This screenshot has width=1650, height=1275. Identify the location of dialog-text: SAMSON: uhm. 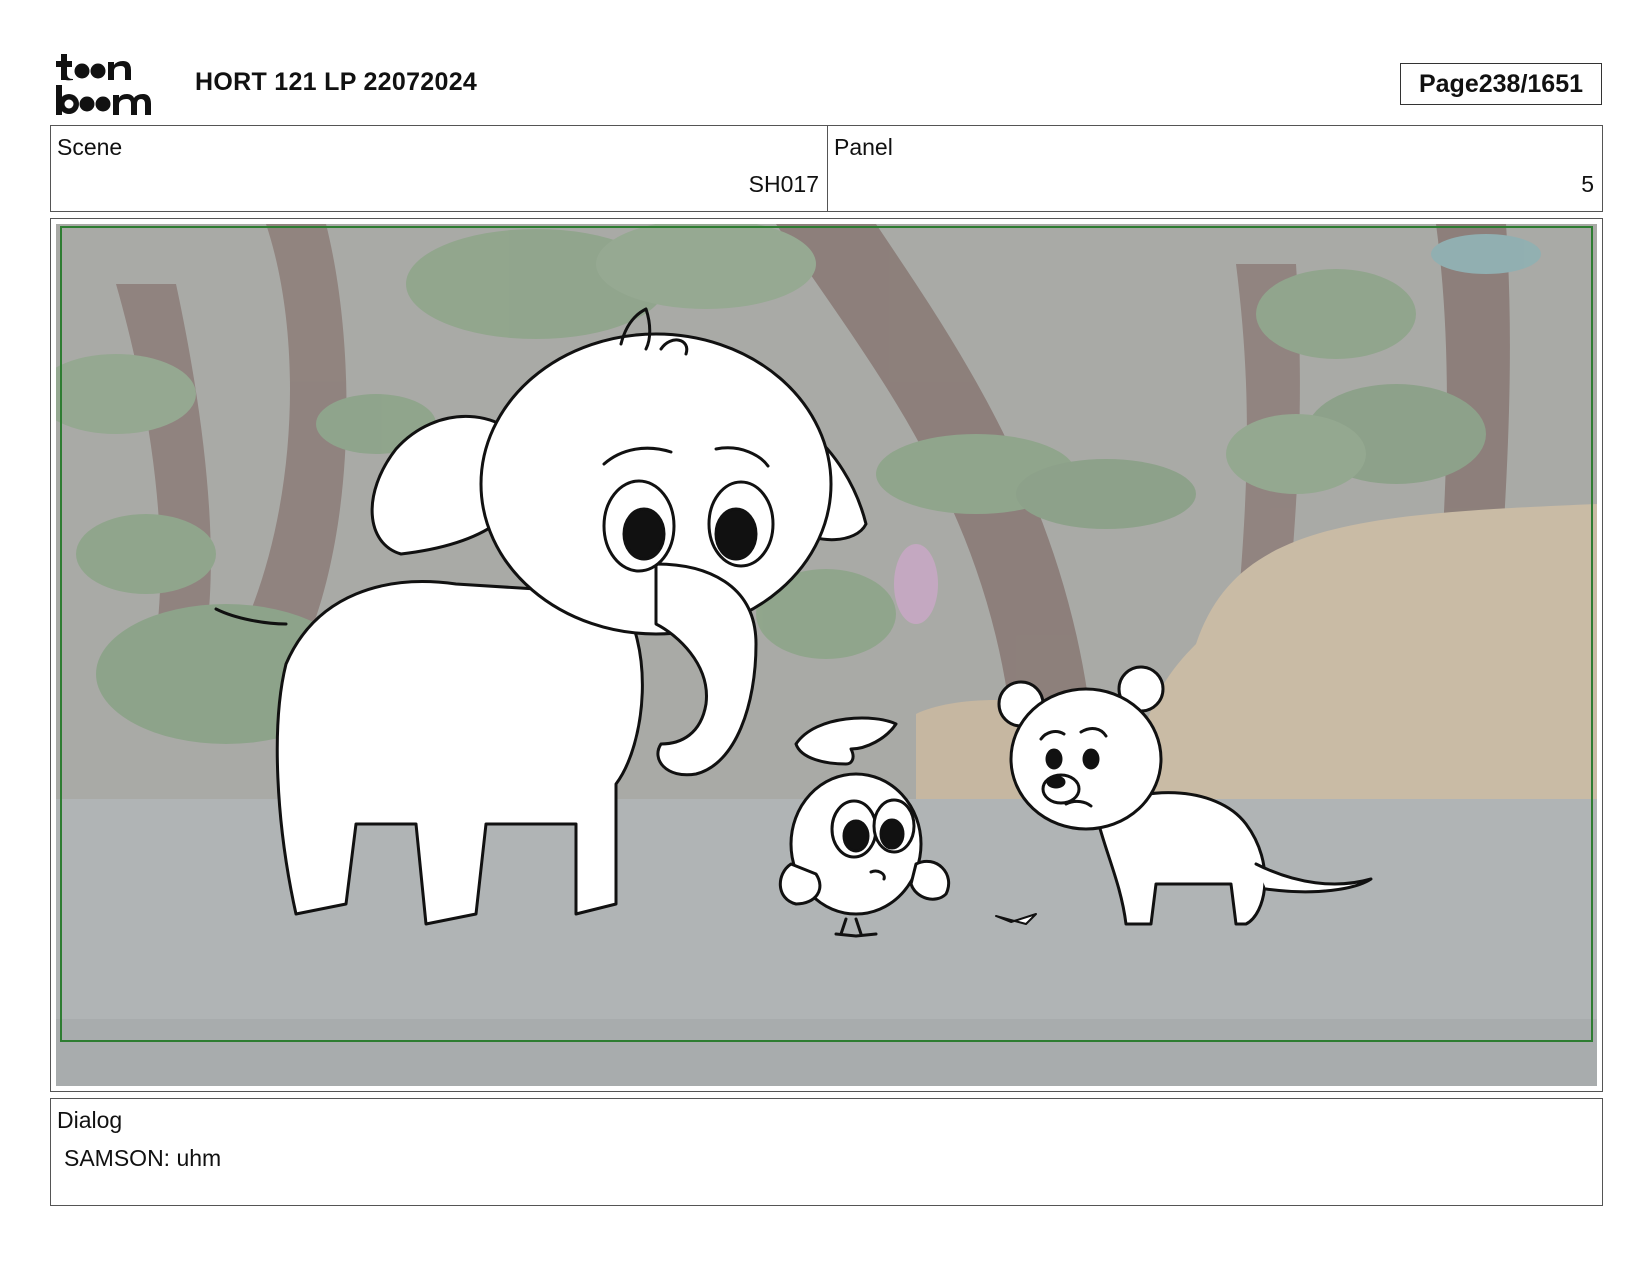
(143, 1158).